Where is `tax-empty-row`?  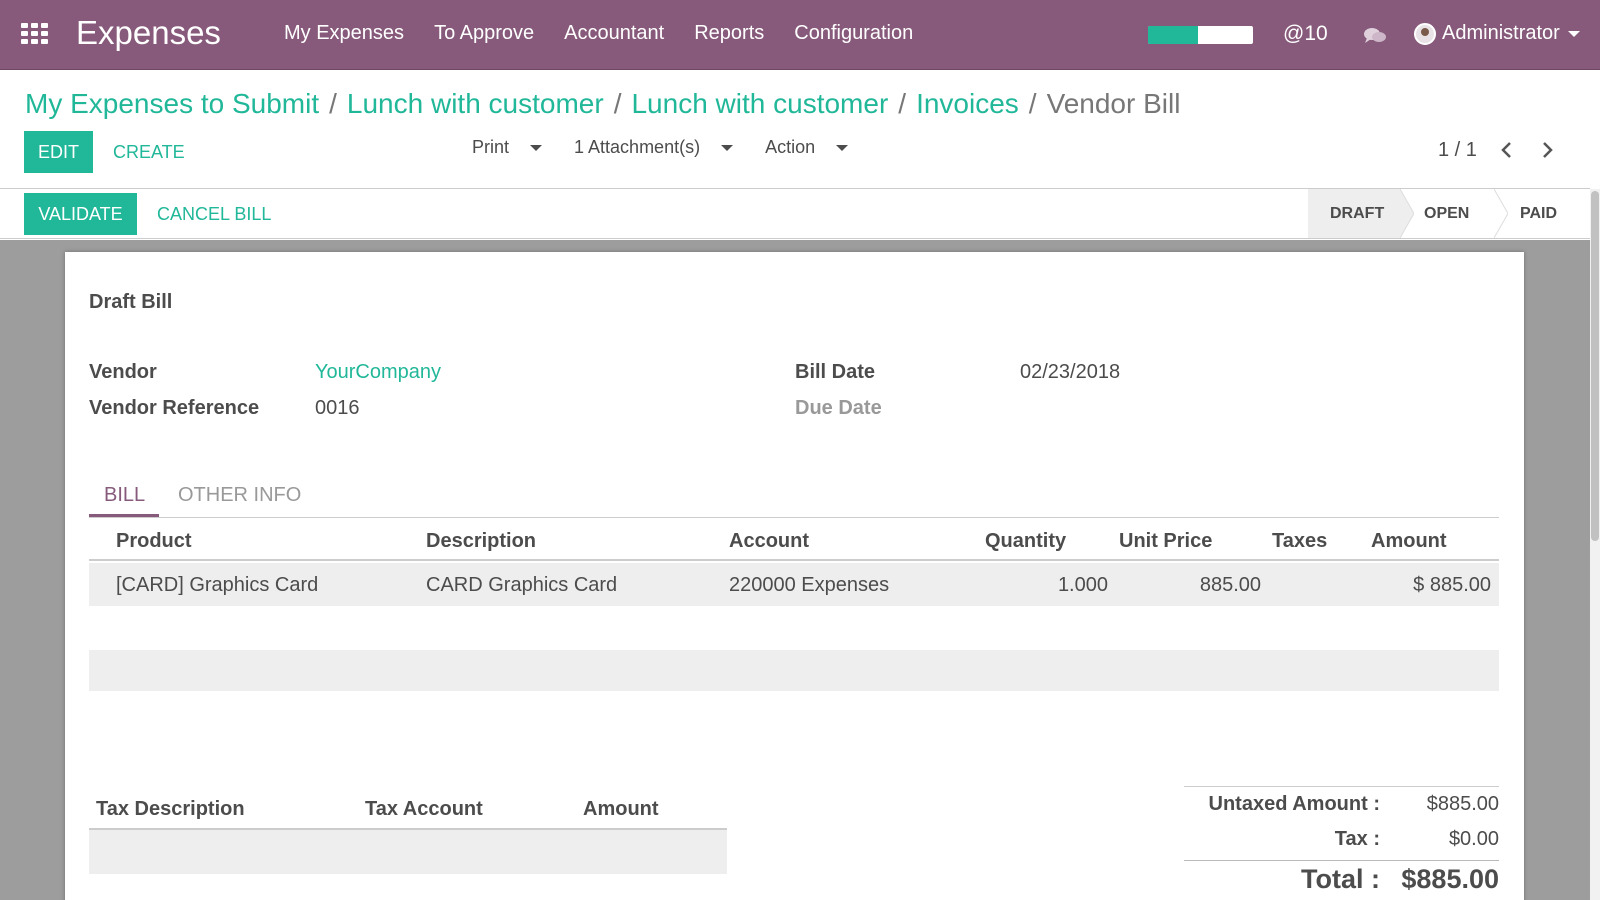 tax-empty-row is located at coordinates (408, 852).